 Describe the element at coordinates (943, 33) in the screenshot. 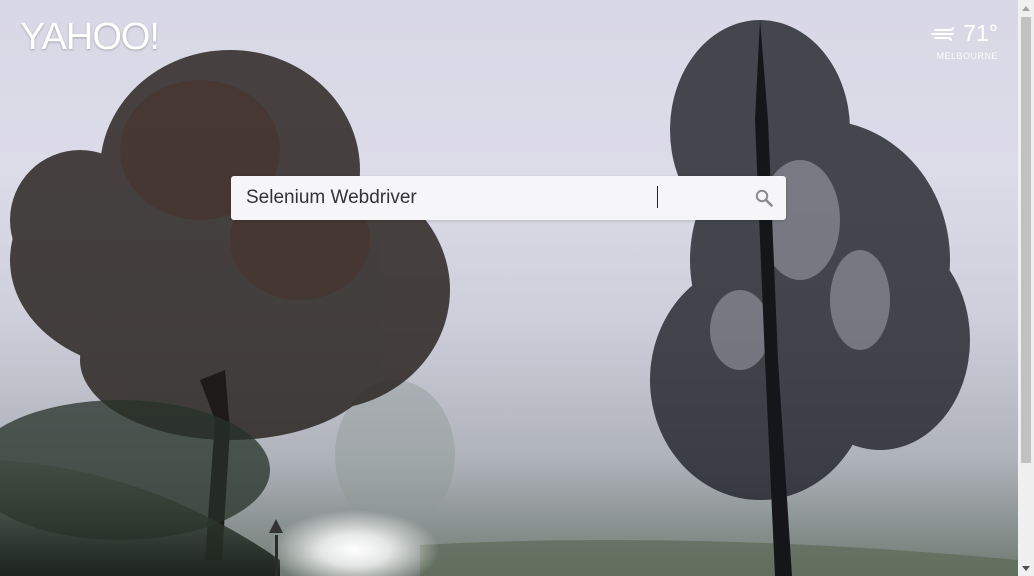

I see `wind-icon` at that location.